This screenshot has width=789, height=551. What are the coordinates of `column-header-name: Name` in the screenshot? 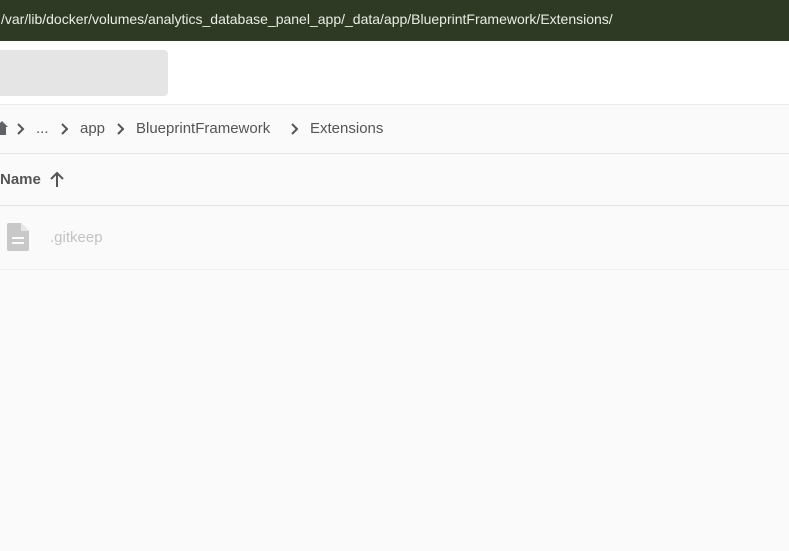 It's located at (20, 179).